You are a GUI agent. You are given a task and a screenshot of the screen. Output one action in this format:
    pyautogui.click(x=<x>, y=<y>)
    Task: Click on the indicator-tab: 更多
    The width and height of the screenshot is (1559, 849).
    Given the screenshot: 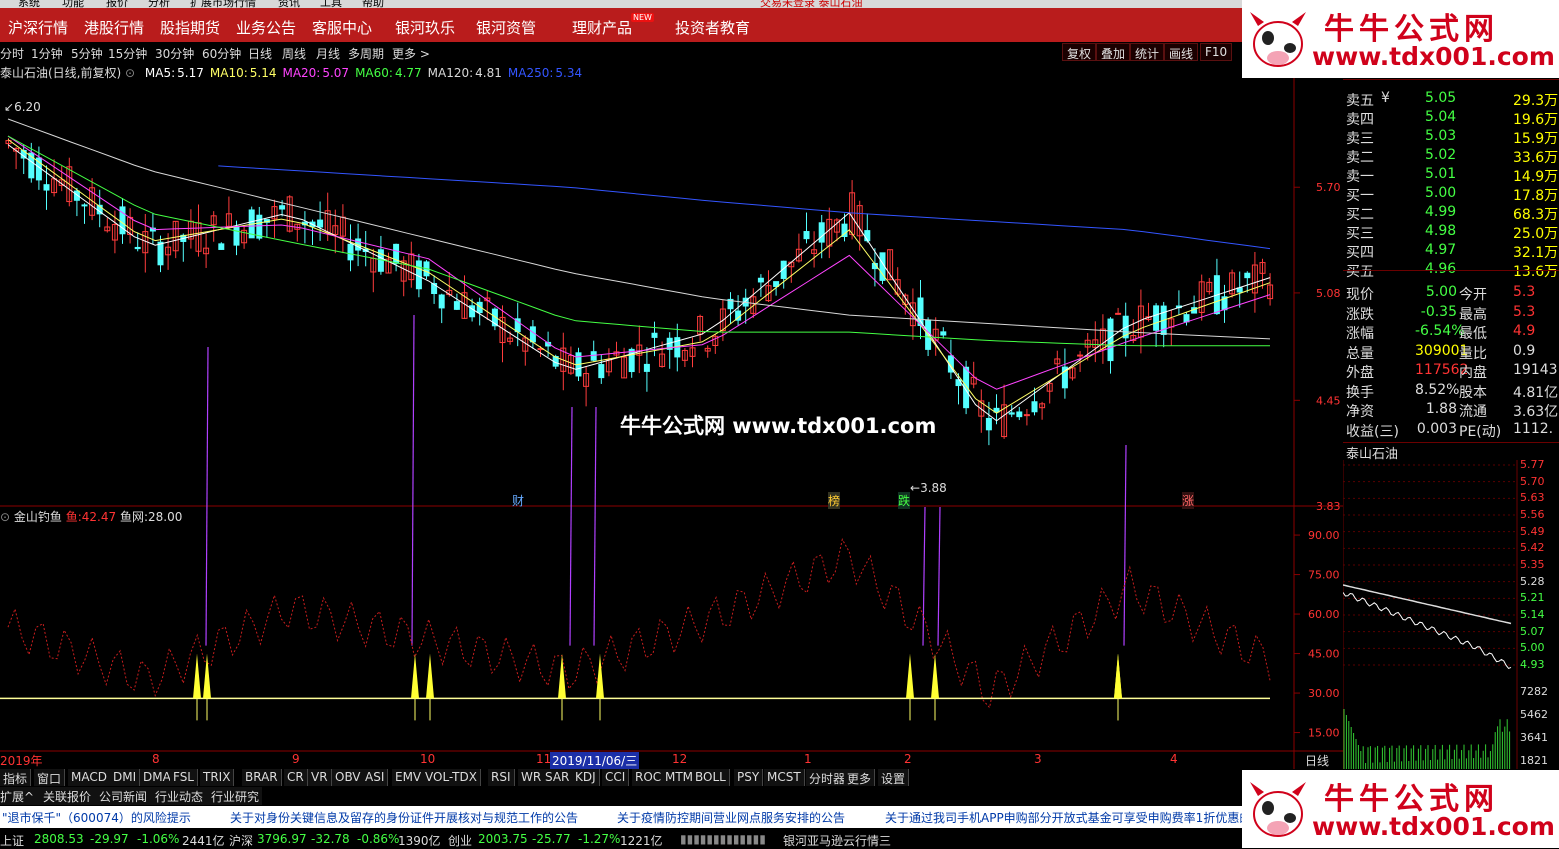 What is the action you would take?
    pyautogui.click(x=860, y=777)
    